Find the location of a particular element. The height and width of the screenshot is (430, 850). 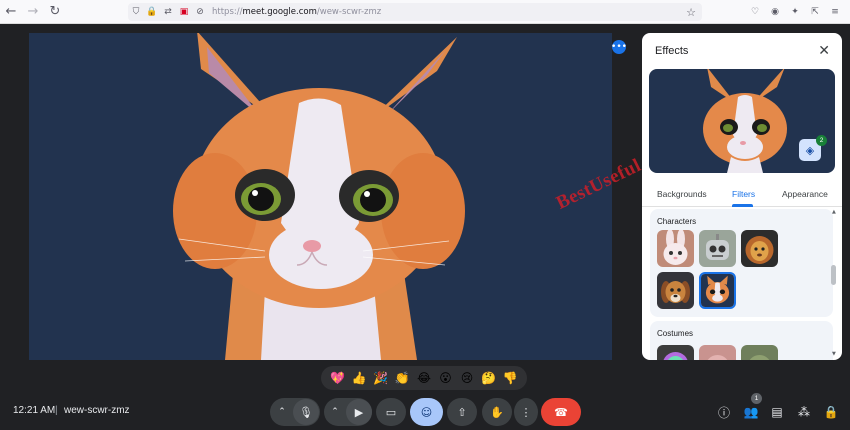

filter-robot-tile is located at coordinates (717, 248).